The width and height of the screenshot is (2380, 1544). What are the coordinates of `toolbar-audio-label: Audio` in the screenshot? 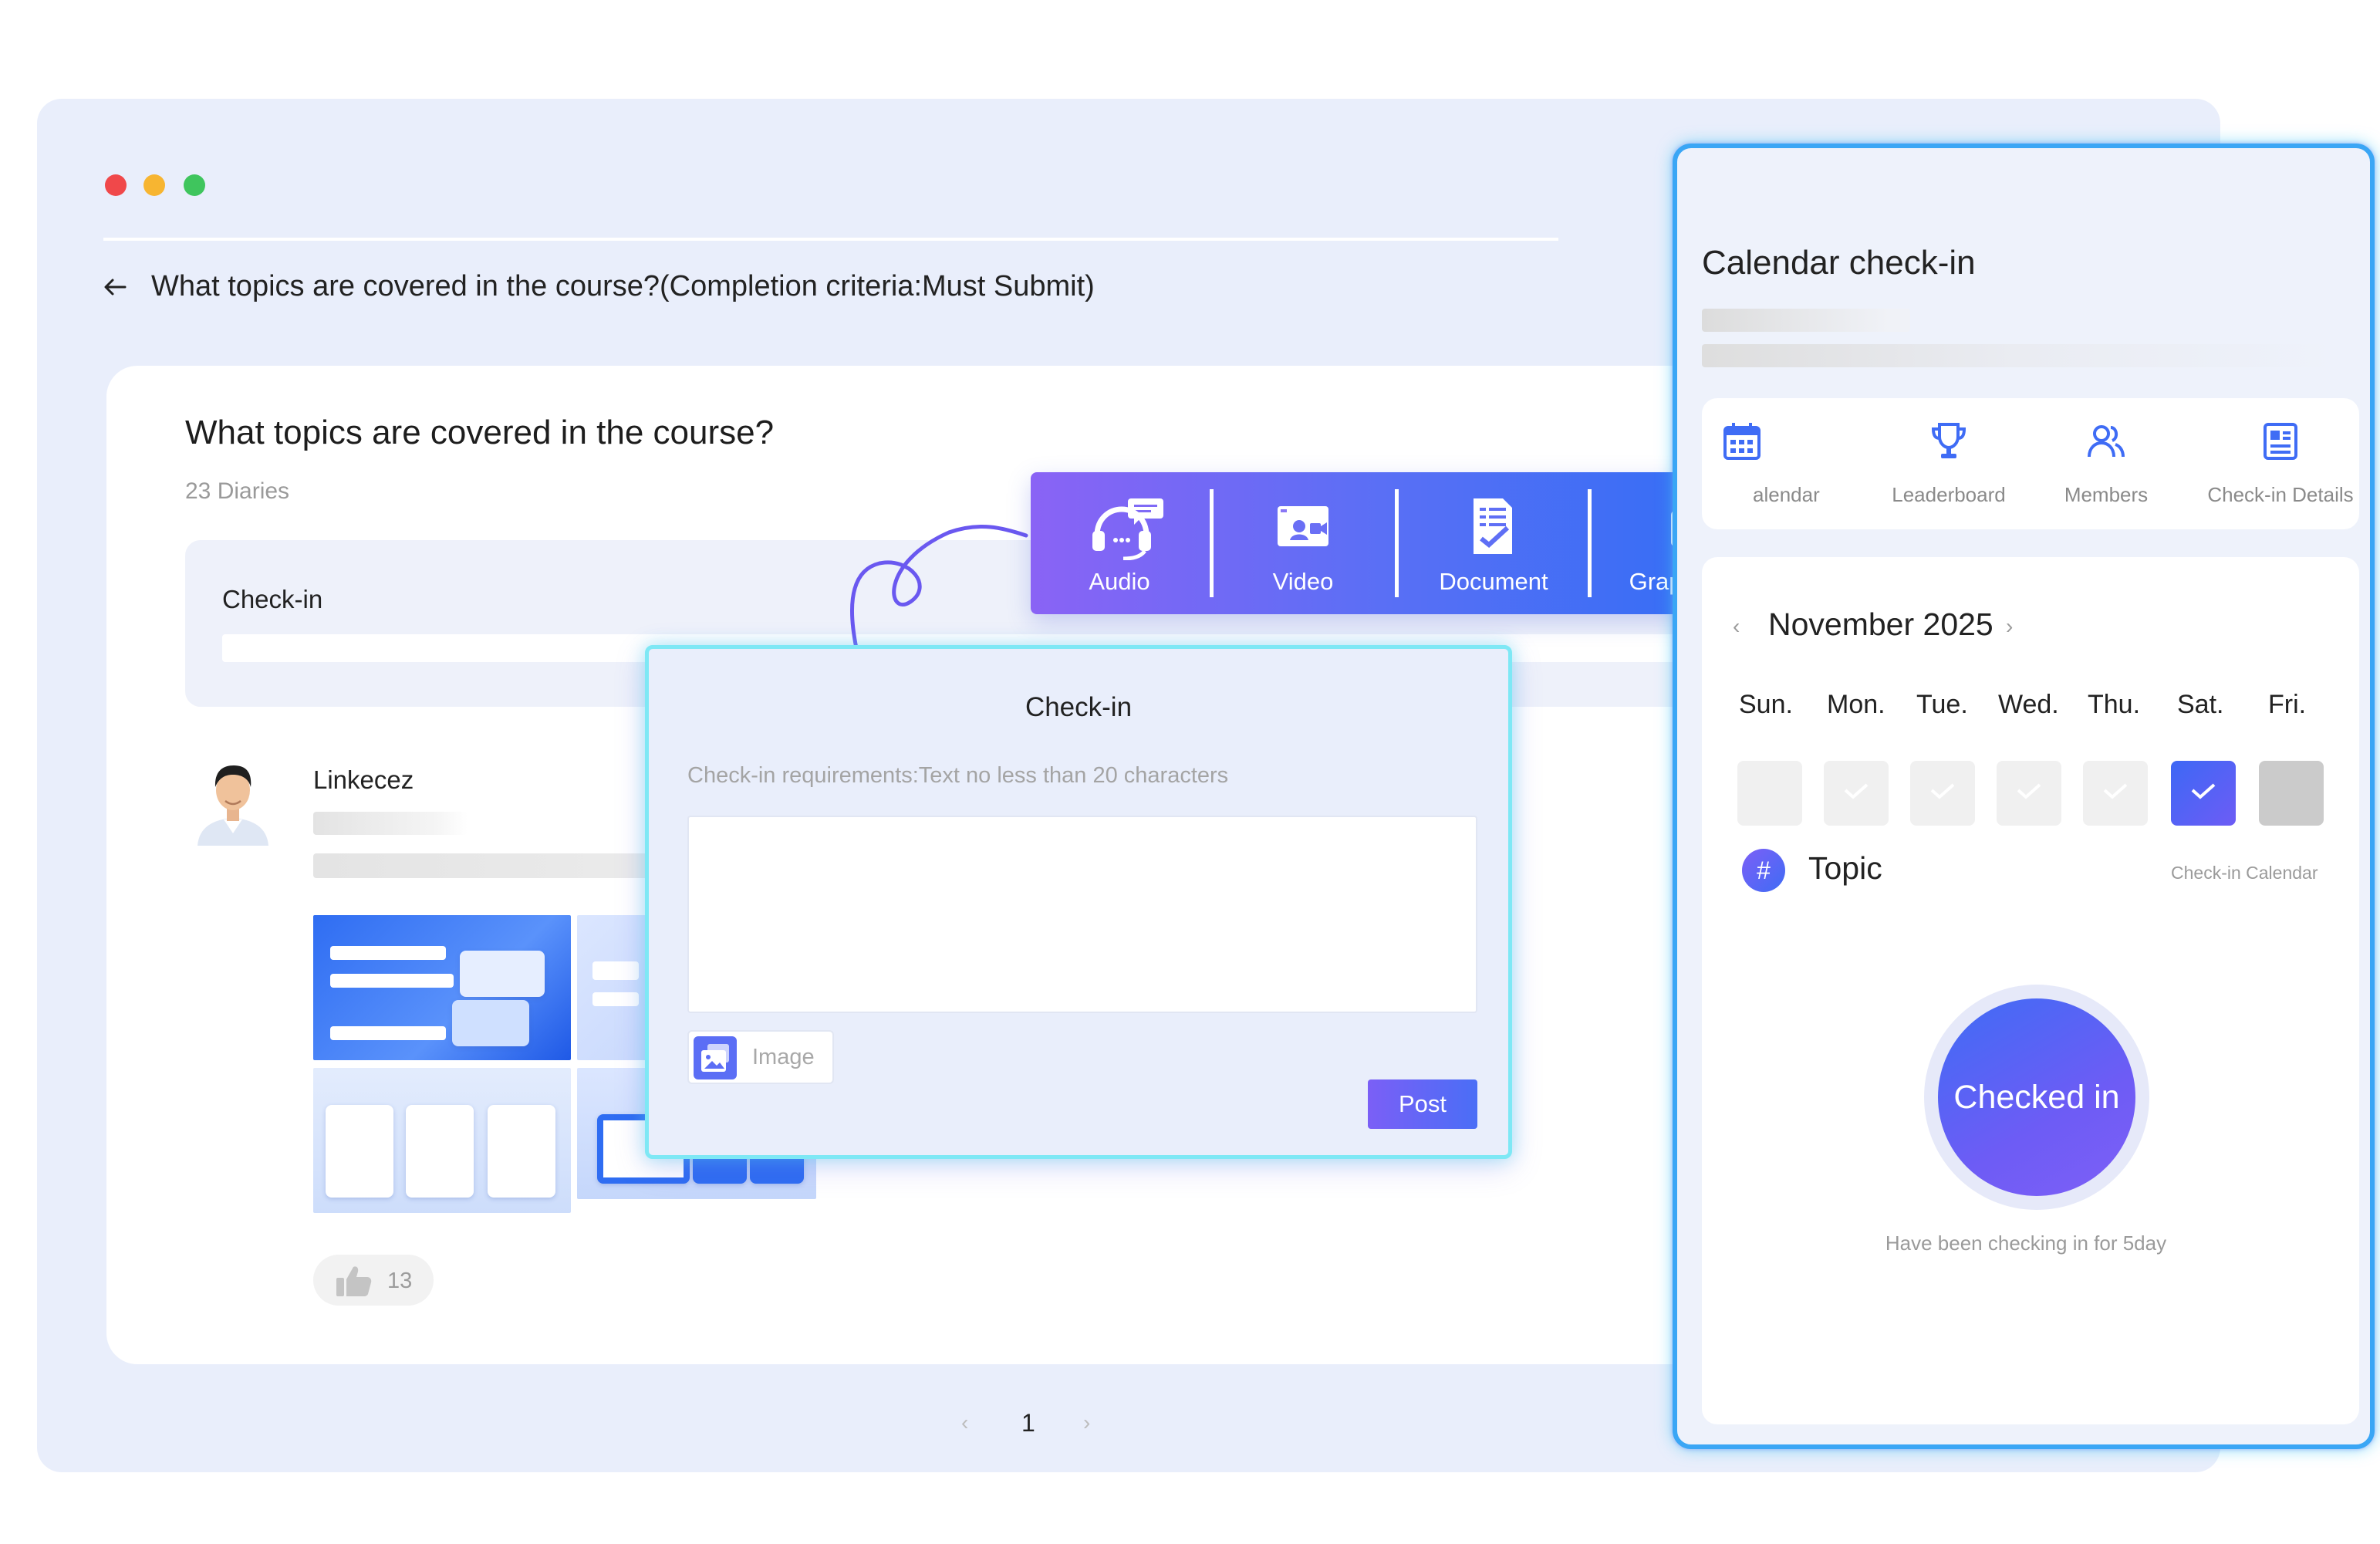 It's located at (1119, 581).